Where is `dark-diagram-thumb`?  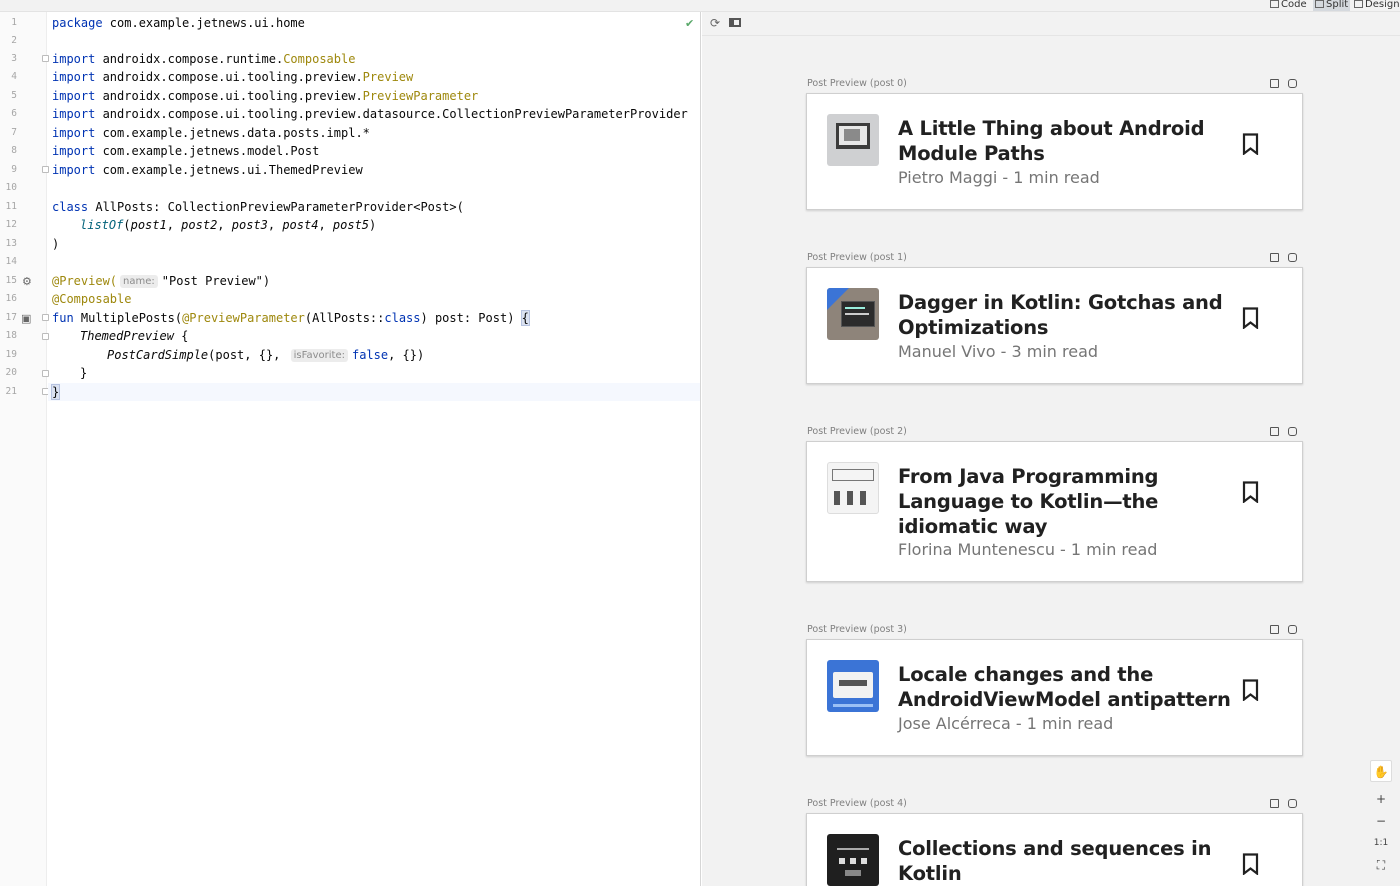 dark-diagram-thumb is located at coordinates (853, 860).